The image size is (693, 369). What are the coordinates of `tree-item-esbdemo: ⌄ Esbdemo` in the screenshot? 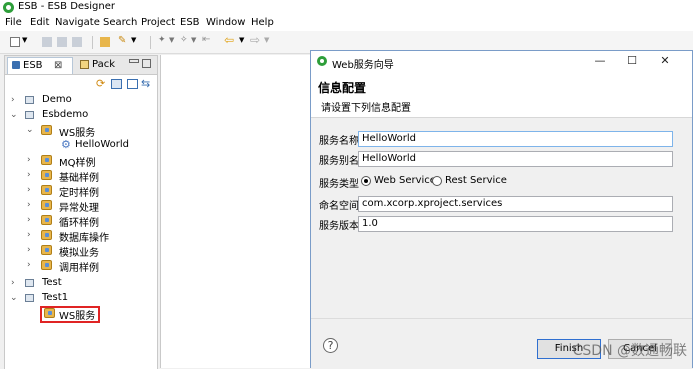 It's located at (80, 115).